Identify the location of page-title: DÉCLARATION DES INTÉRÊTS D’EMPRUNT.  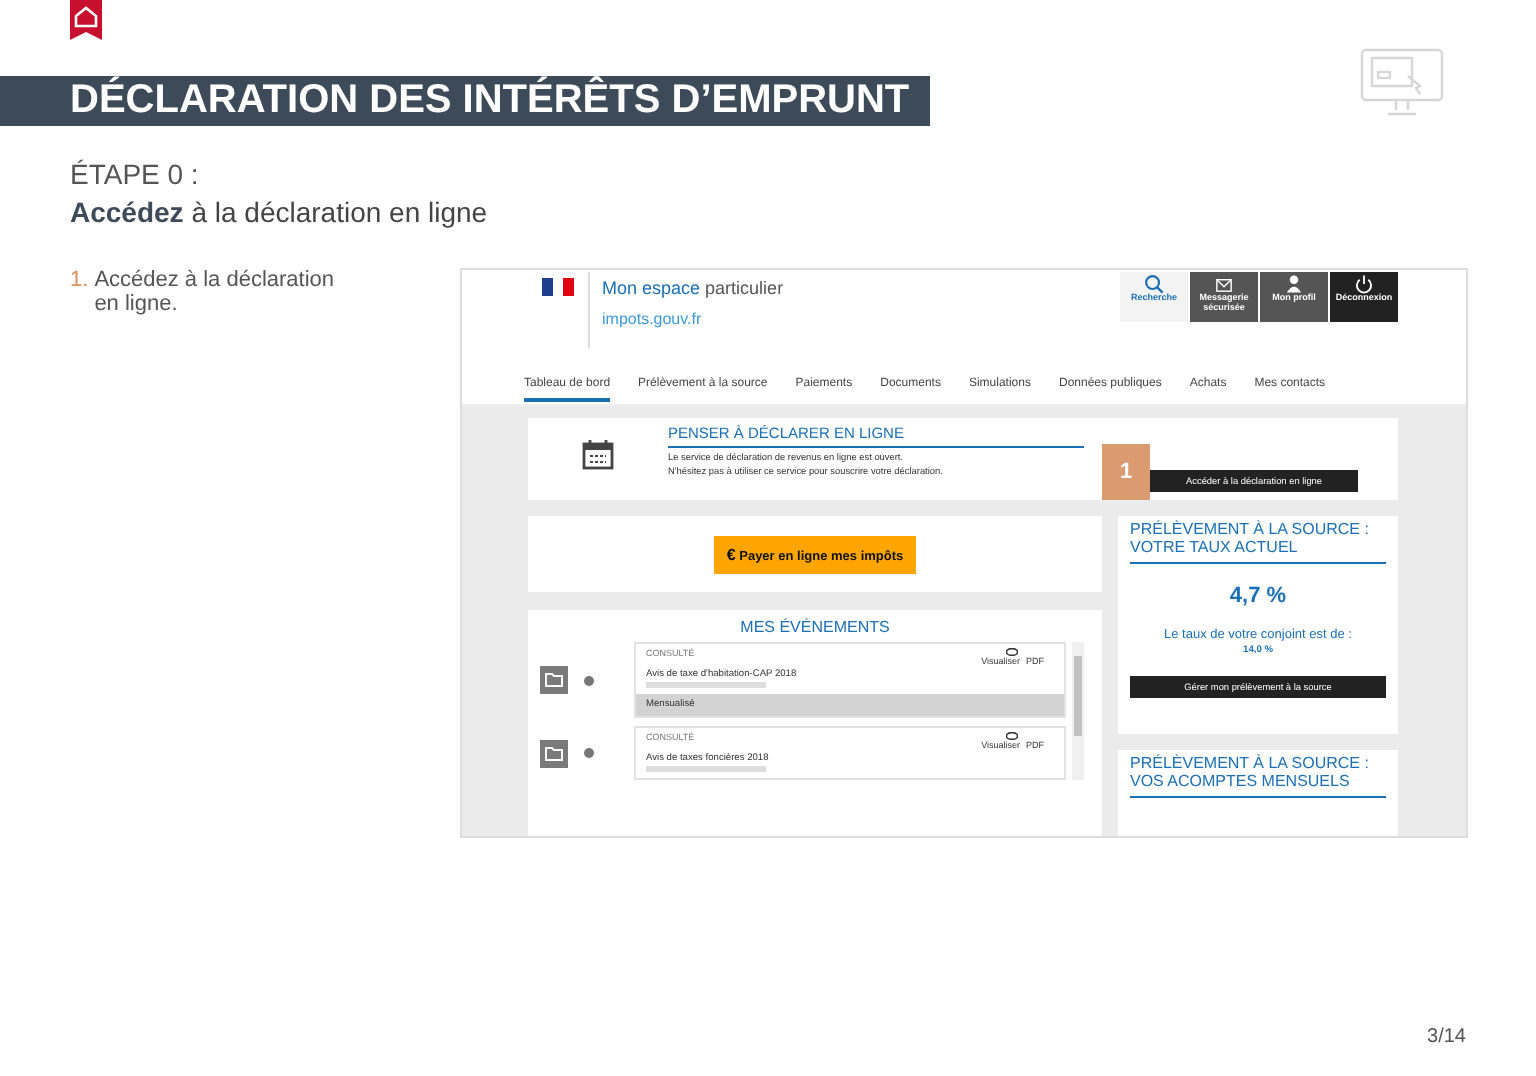
(465, 101).